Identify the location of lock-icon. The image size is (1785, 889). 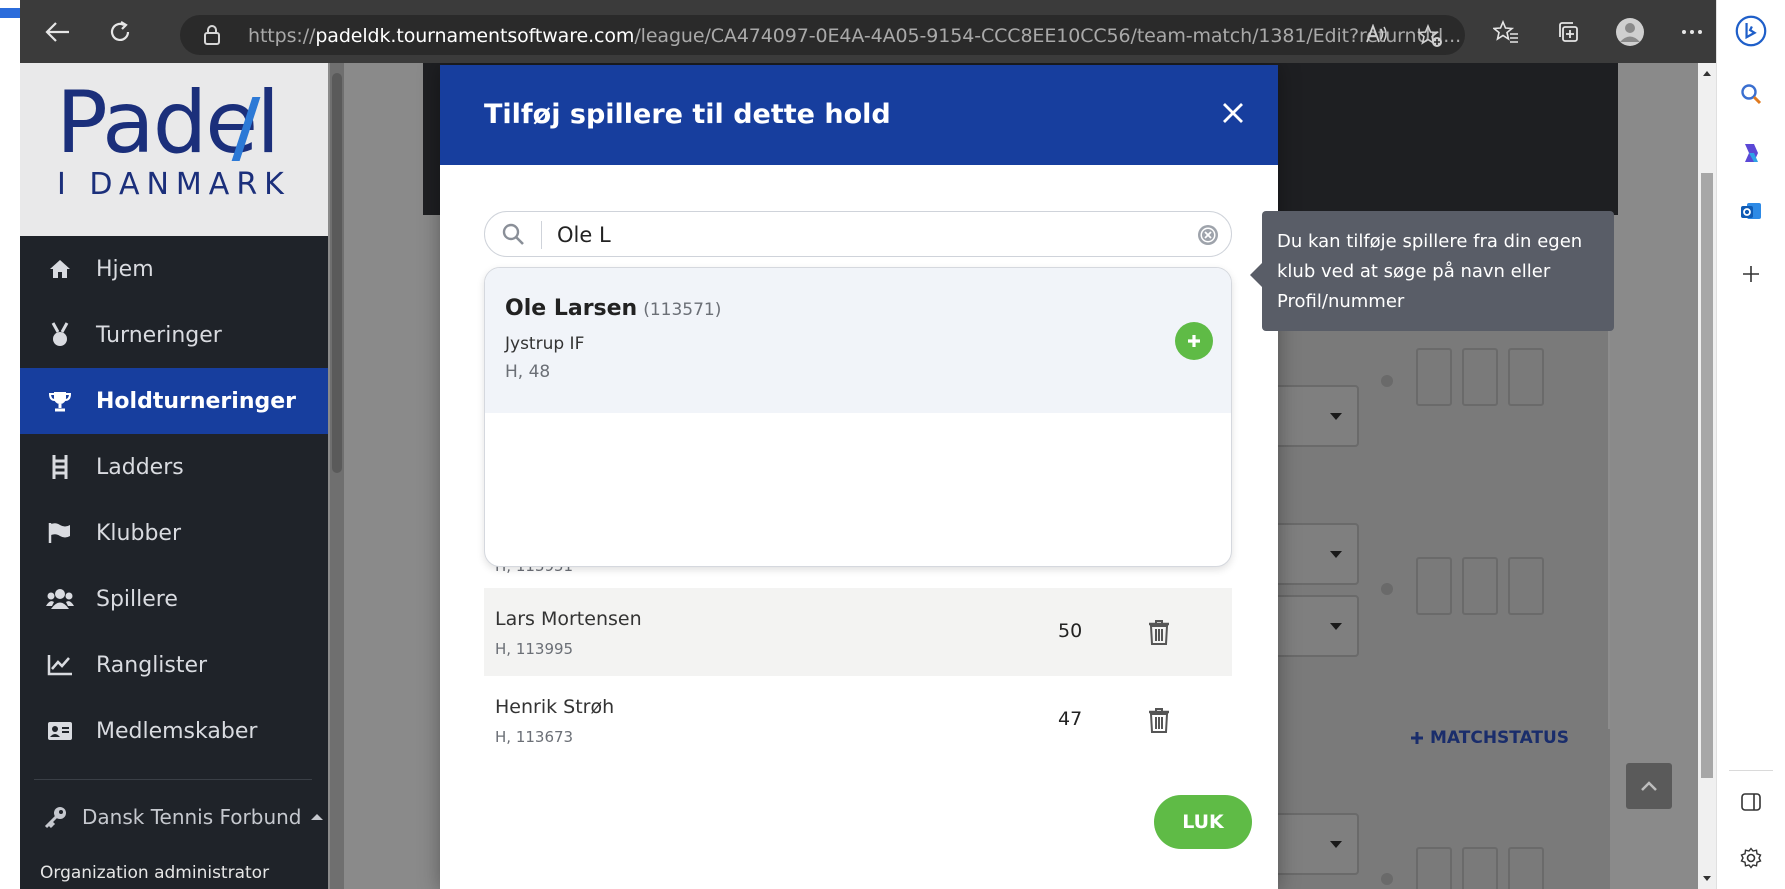
(212, 37).